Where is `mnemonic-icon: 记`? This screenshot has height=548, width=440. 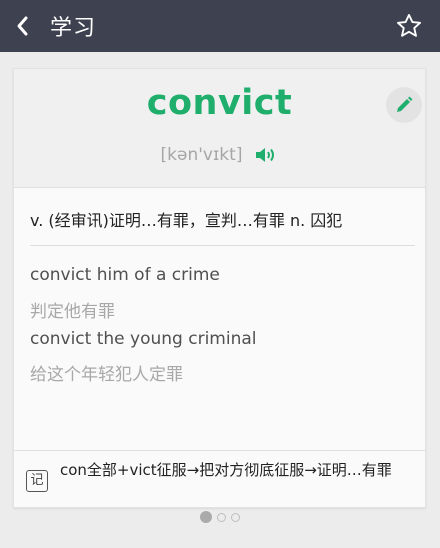 mnemonic-icon: 记 is located at coordinates (37, 481).